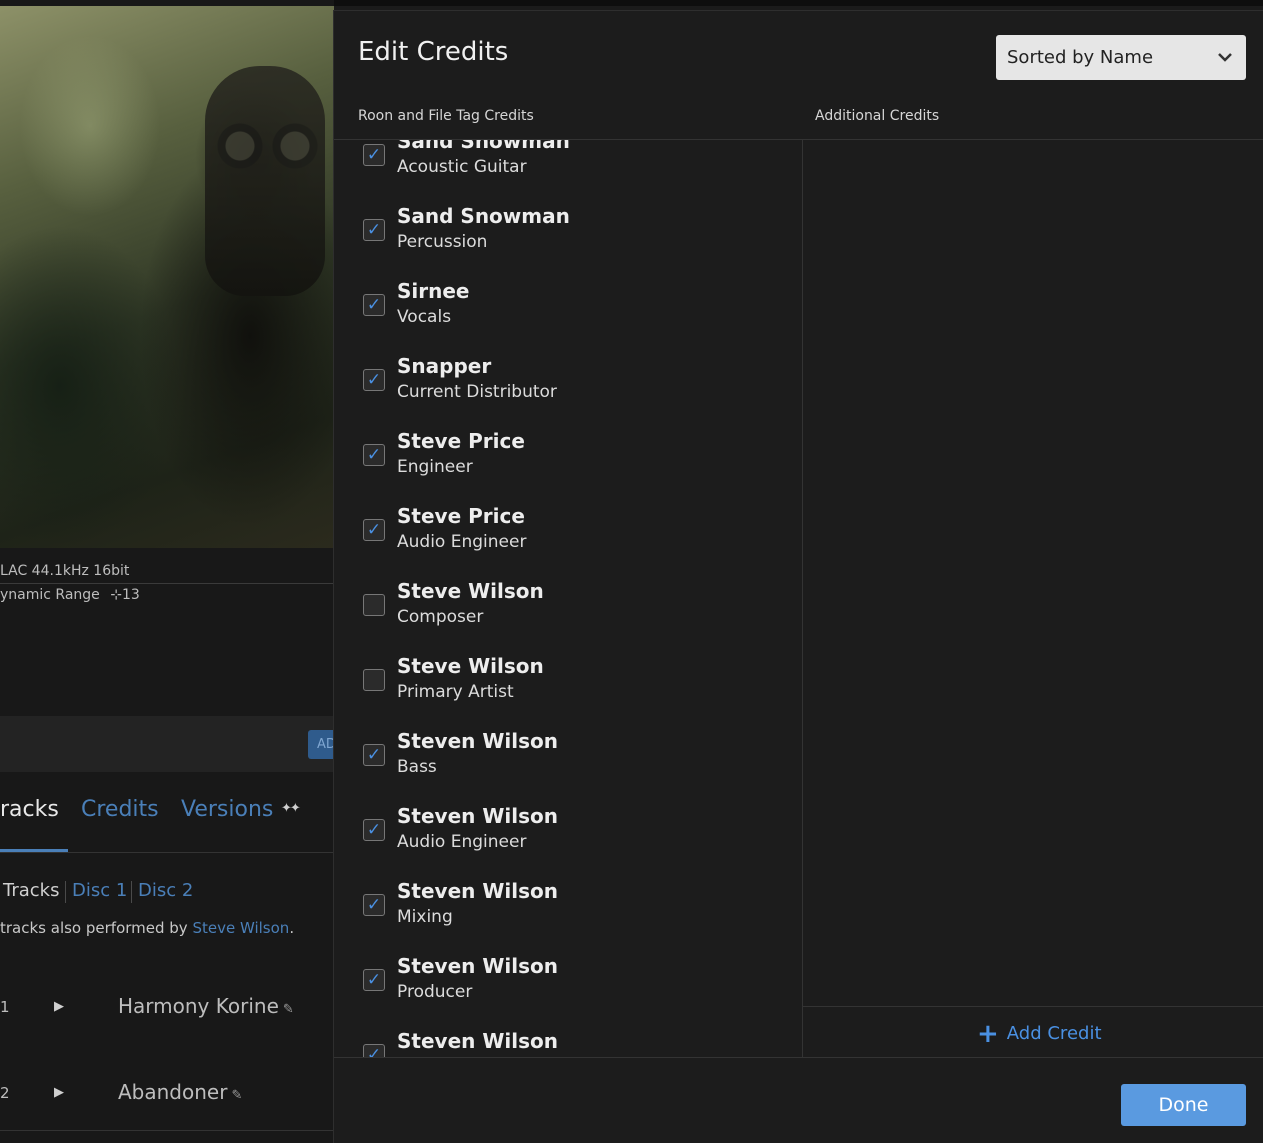  What do you see at coordinates (99, 890) in the screenshot?
I see `disc-filter-1: Disc 1` at bounding box center [99, 890].